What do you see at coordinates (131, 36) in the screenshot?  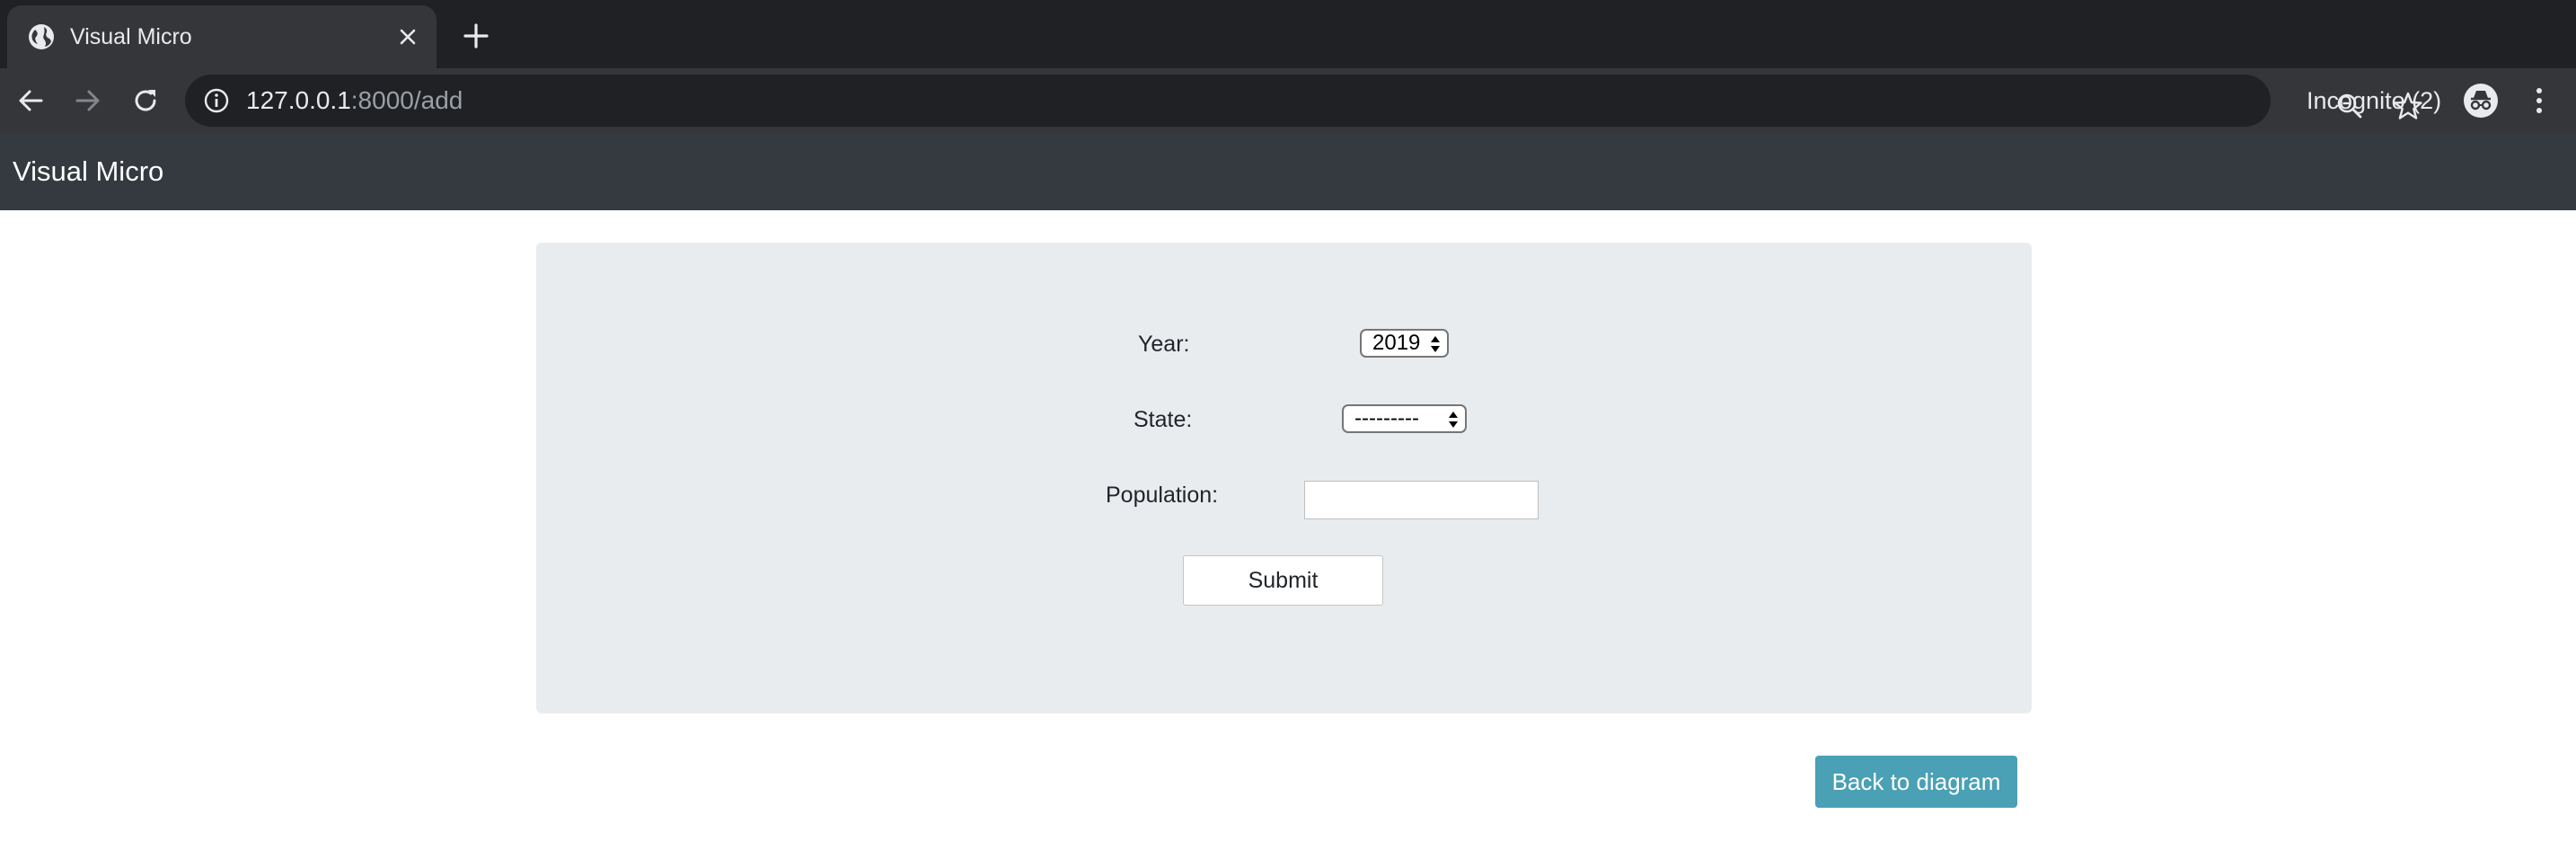 I see `tab-title: Visual Micro` at bounding box center [131, 36].